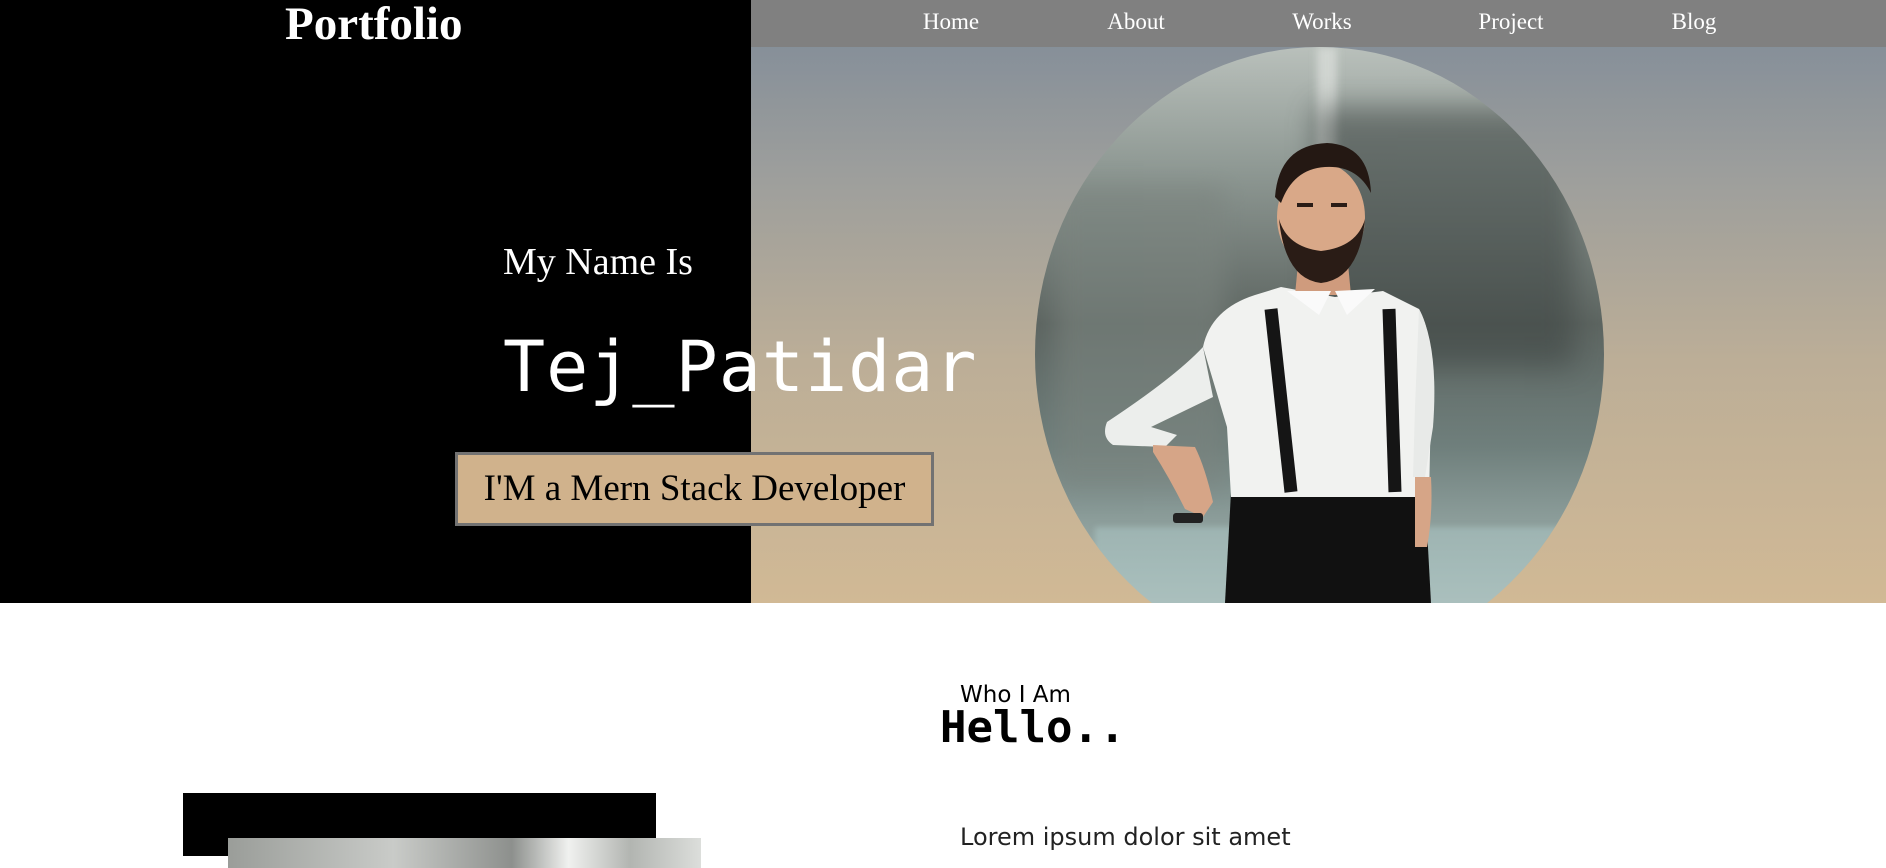 This screenshot has width=1886, height=868. What do you see at coordinates (1125, 837) in the screenshot?
I see `about-text: Lorem ipsum dolor sit amet` at bounding box center [1125, 837].